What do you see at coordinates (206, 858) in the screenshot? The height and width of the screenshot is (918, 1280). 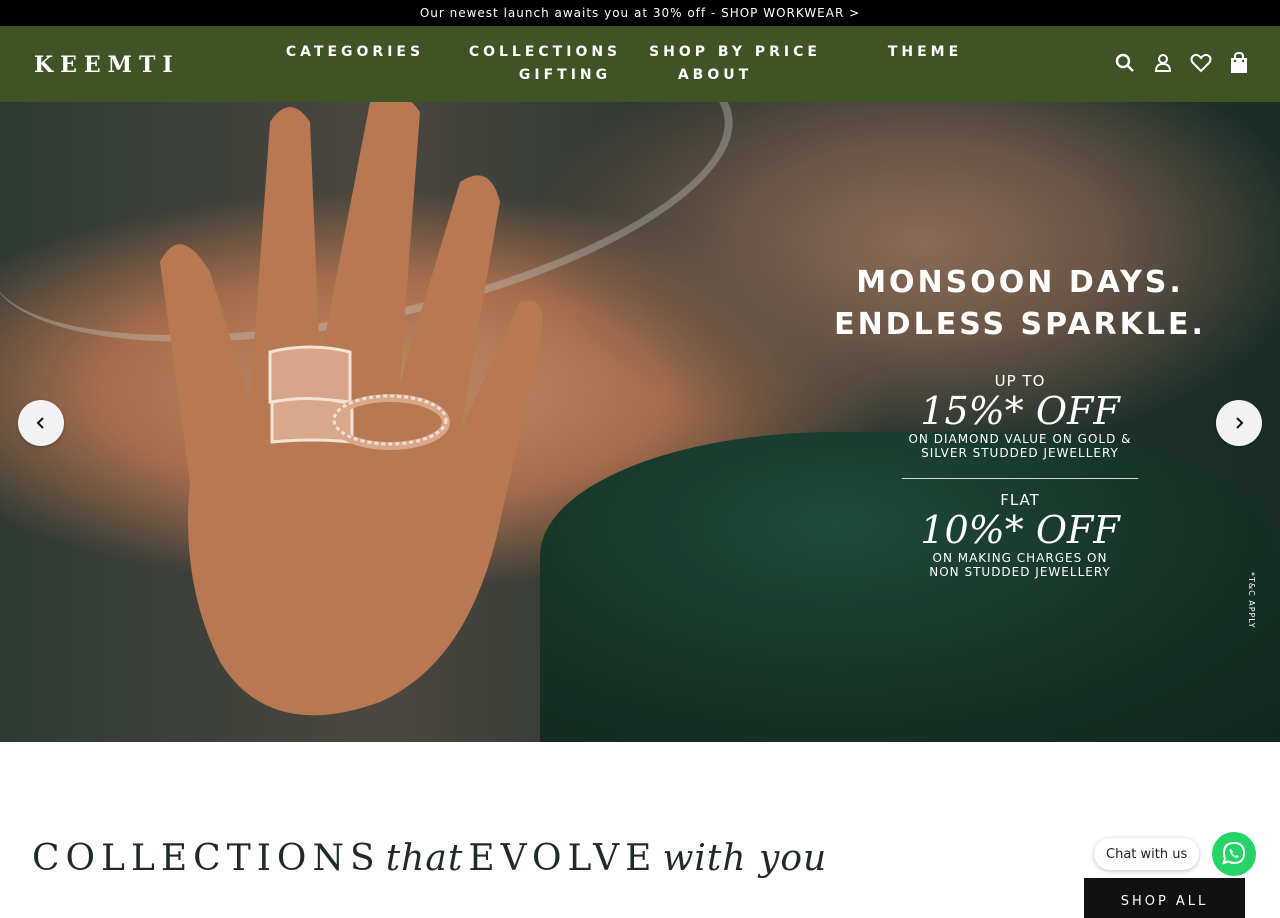 I see `heading-word-collections: COLLECTIONS` at bounding box center [206, 858].